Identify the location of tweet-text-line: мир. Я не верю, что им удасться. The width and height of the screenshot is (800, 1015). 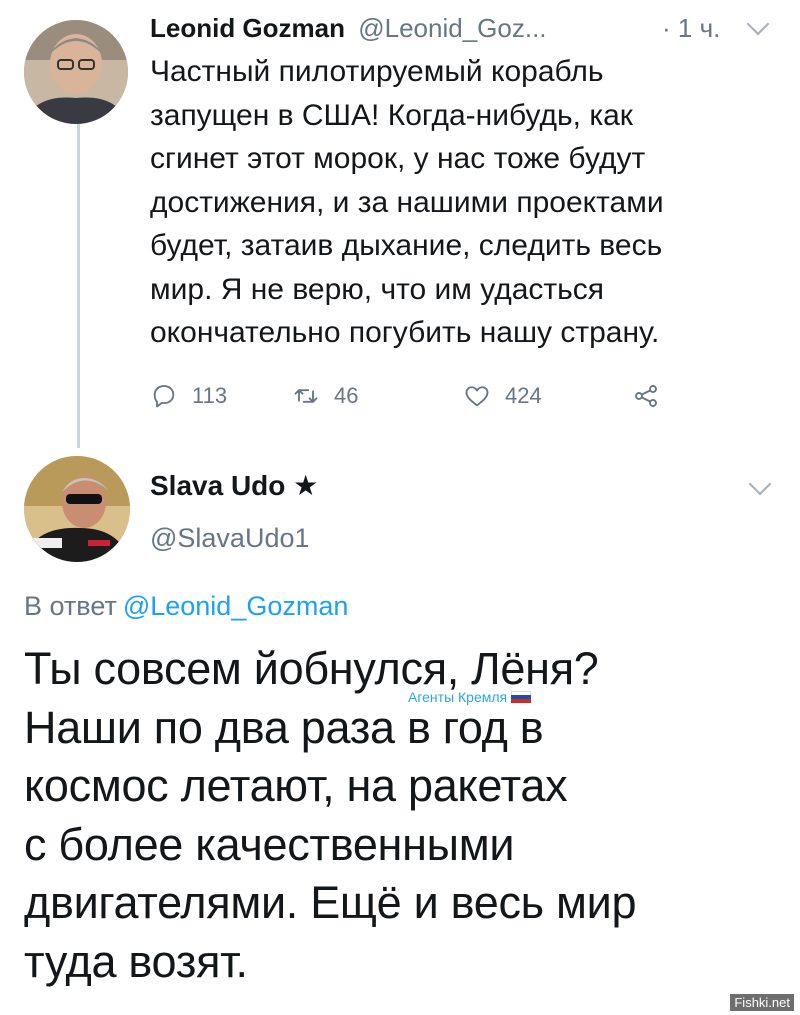
(377, 289).